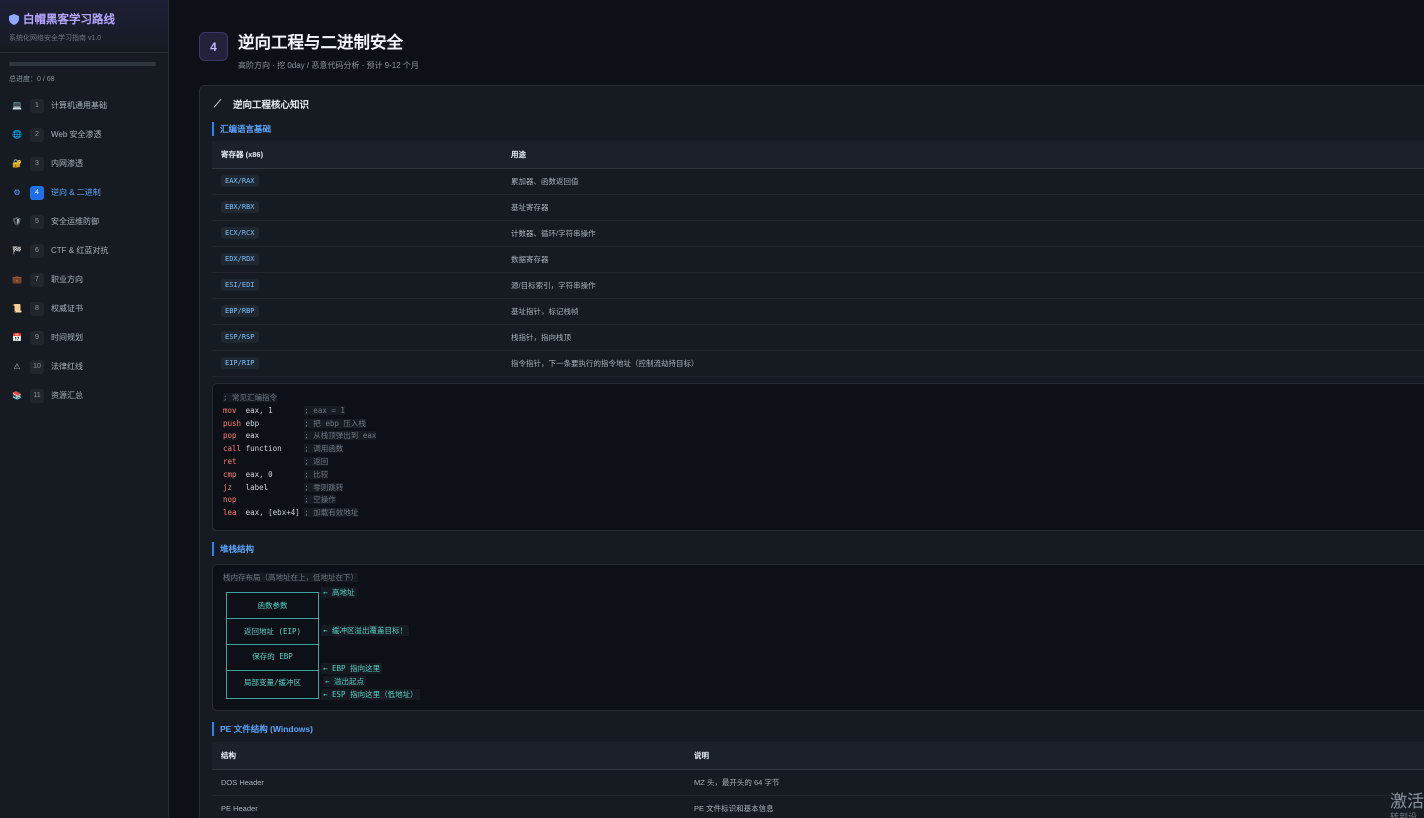 The height and width of the screenshot is (818, 1424). I want to click on code-args: ebp, so click(273, 423).